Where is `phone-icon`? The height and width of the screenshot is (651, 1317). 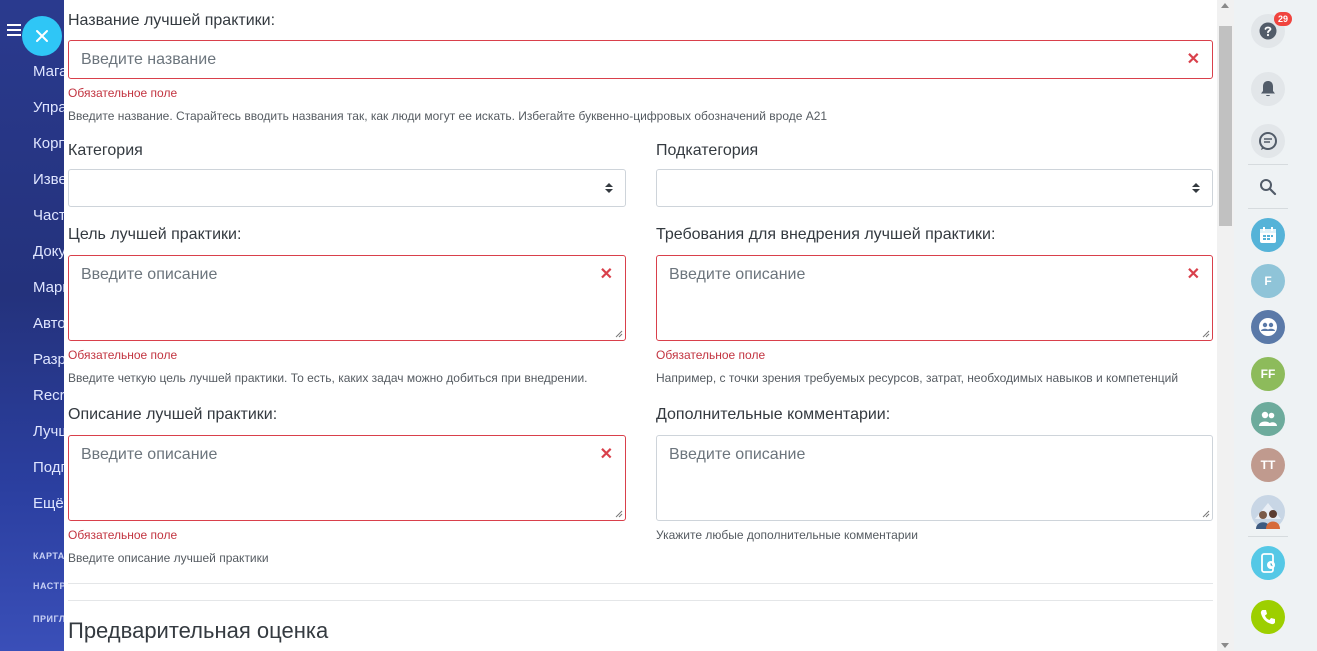
phone-icon is located at coordinates (1267, 617).